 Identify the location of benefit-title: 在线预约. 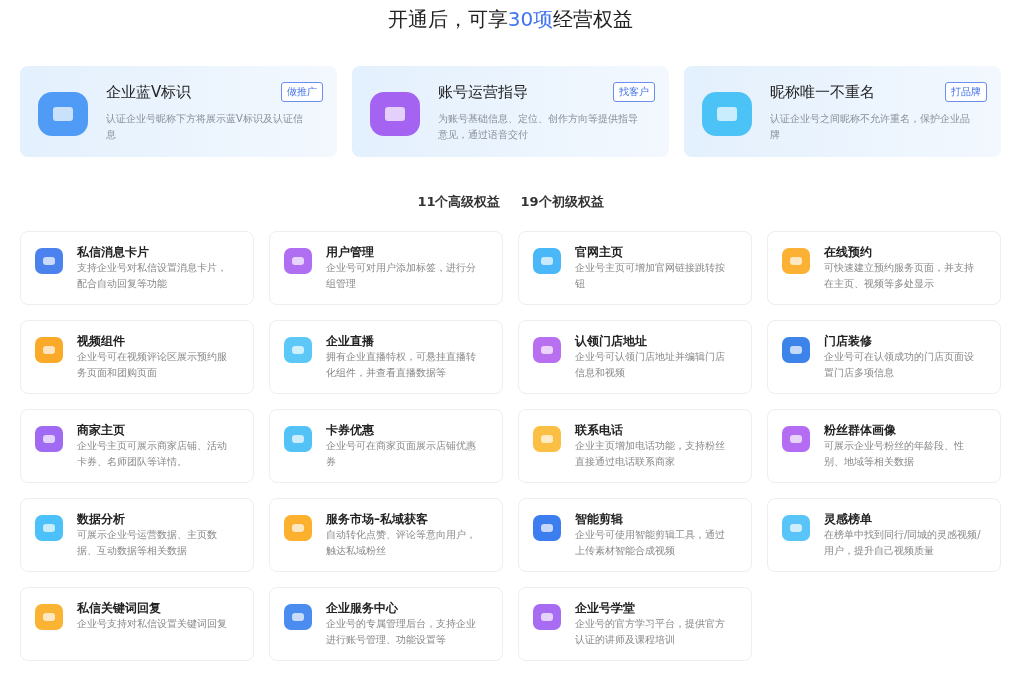
(848, 252).